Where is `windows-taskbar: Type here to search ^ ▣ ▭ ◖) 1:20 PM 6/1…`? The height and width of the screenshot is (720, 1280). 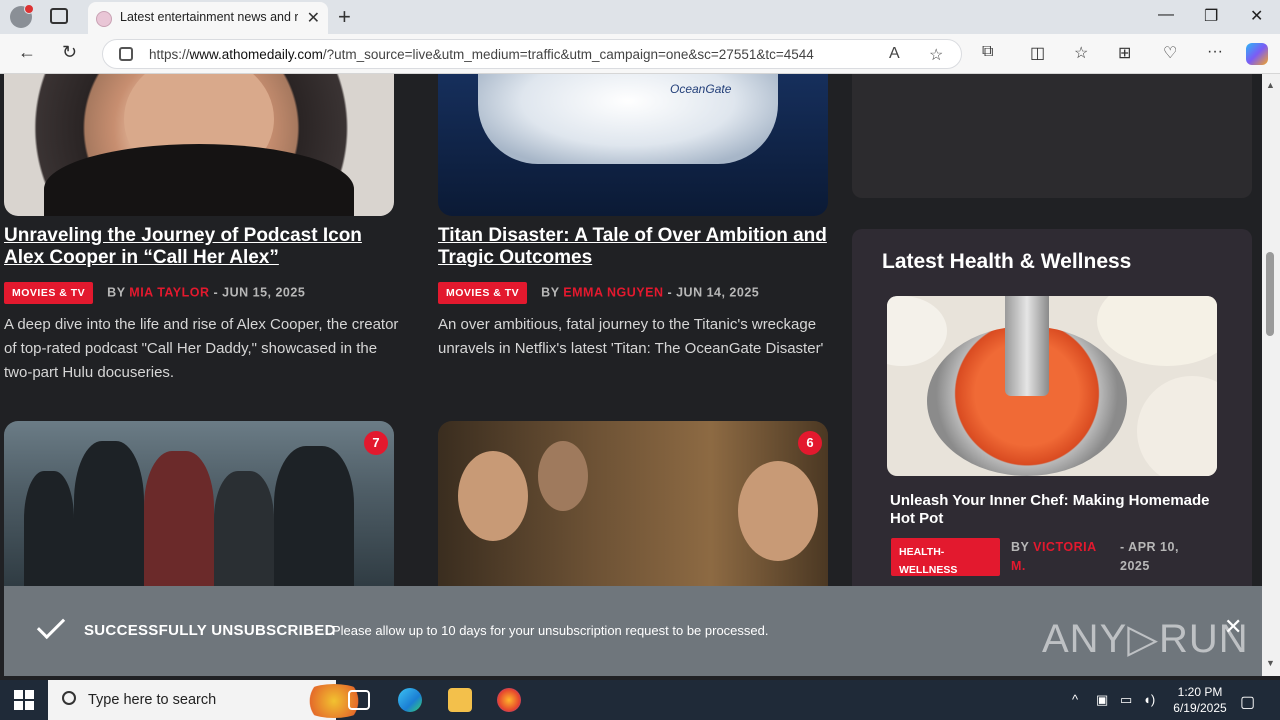 windows-taskbar: Type here to search ^ ▣ ▭ ◖) 1:20 PM 6/1… is located at coordinates (640, 700).